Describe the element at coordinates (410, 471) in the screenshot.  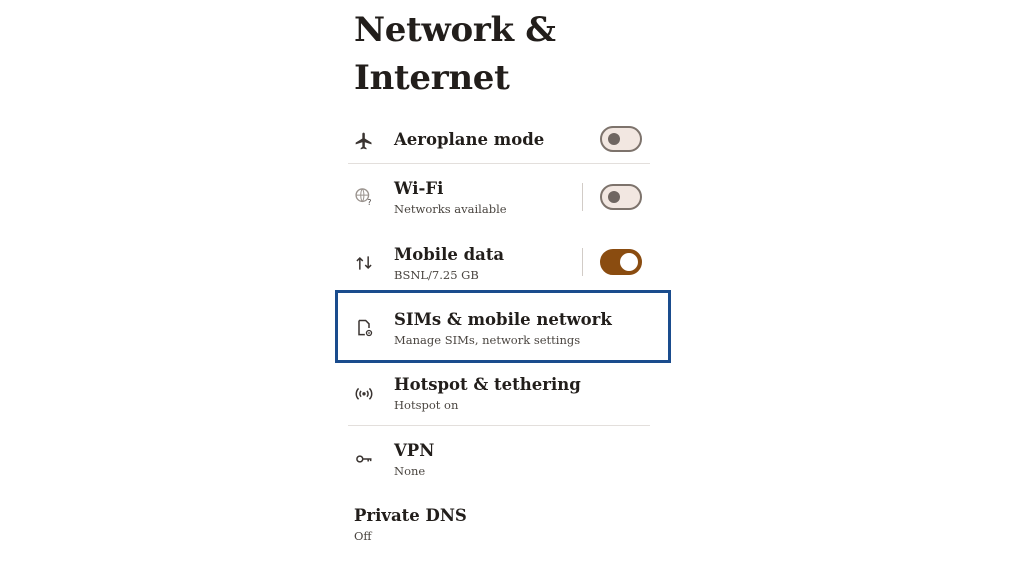
I see `vpn-status: None` at that location.